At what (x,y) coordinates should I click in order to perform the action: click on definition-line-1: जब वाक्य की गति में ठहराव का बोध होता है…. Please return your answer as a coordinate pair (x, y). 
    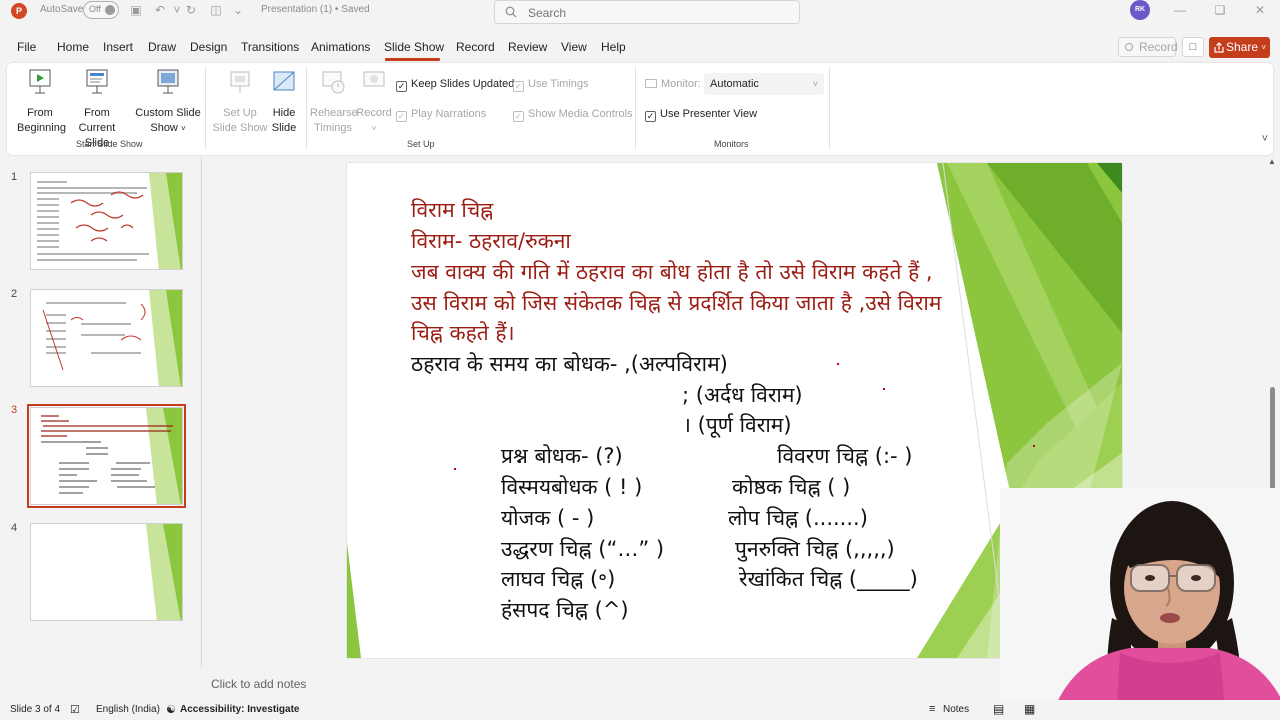
    Looking at the image, I should click on (672, 272).